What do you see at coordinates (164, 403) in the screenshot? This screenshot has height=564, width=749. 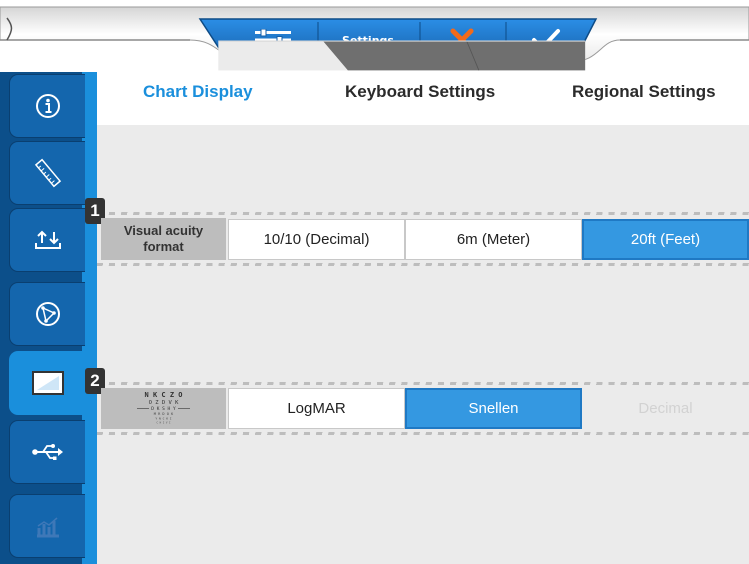 I see `chart-line: O Z D V K` at bounding box center [164, 403].